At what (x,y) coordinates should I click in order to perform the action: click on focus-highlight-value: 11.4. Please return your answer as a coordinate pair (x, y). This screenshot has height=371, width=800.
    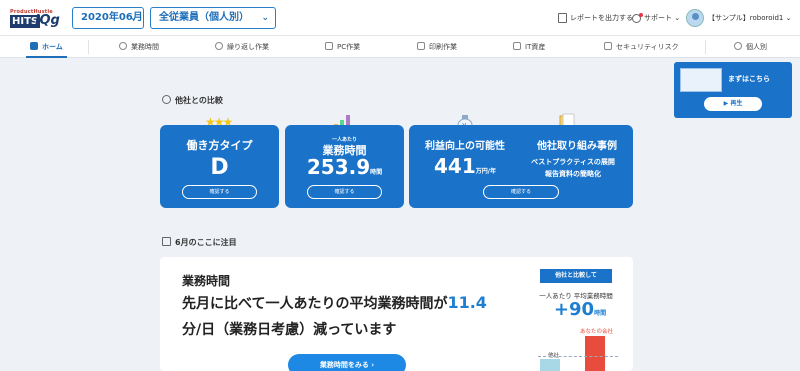
    Looking at the image, I should click on (467, 302).